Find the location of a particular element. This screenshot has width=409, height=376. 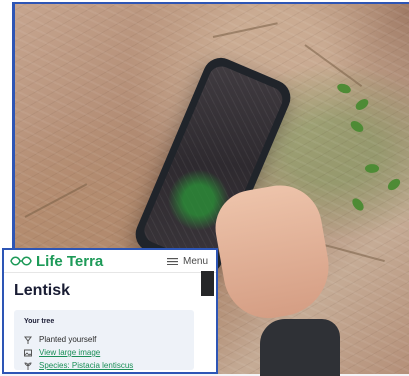

plant-icon is located at coordinates (28, 366).